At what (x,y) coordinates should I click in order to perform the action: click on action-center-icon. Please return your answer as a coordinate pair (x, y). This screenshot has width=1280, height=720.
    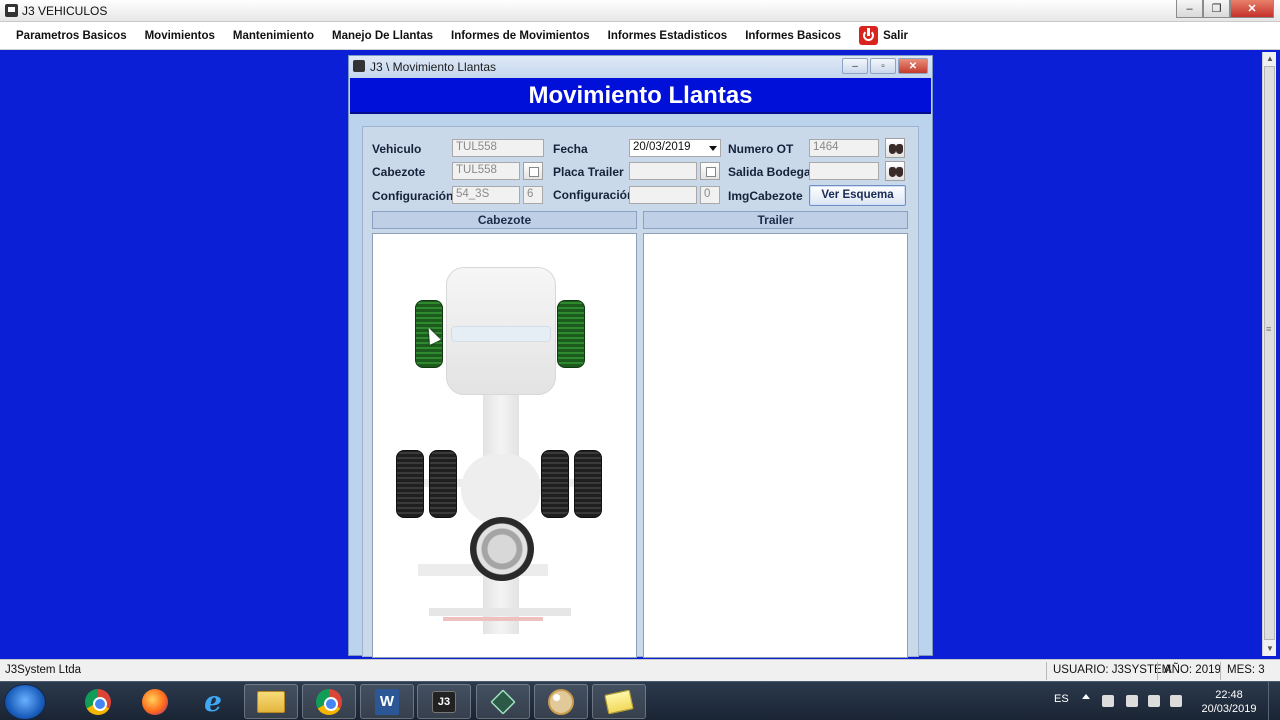
    Looking at the image, I should click on (1154, 701).